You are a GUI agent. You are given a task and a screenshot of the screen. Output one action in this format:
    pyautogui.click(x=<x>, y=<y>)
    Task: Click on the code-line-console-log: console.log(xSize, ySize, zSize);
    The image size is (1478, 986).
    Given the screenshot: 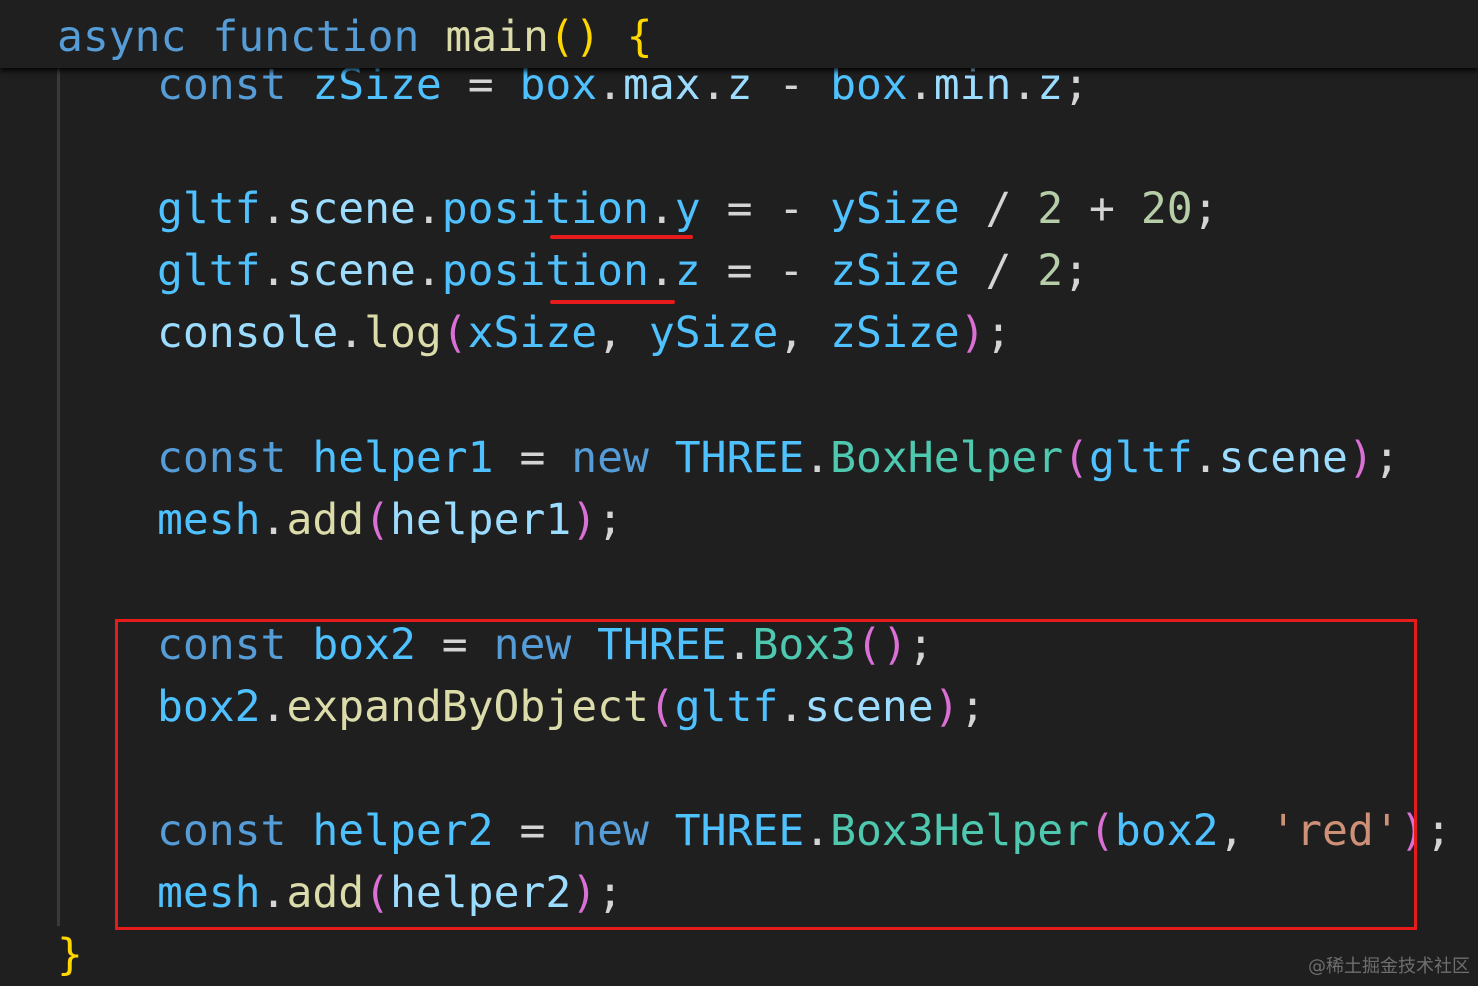 What is the action you would take?
    pyautogui.click(x=505, y=333)
    